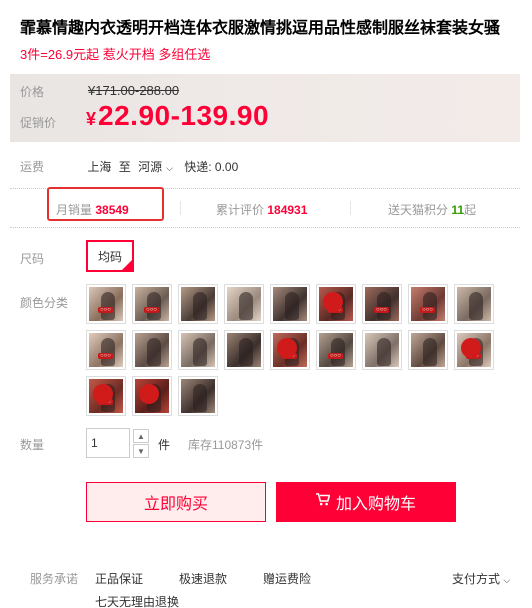 The height and width of the screenshot is (608, 532). Describe the element at coordinates (108, 443) in the screenshot. I see `quantity-input` at that location.